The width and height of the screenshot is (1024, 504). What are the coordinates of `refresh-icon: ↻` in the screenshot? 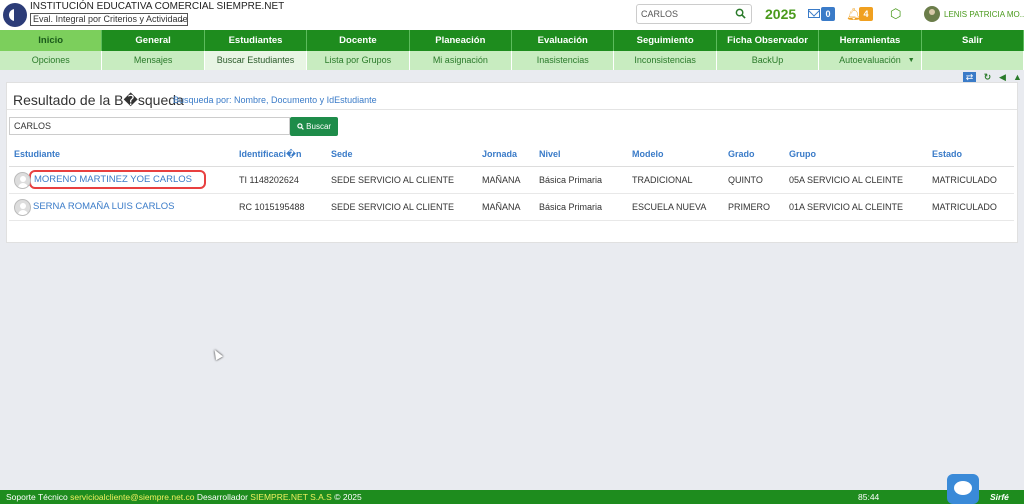 It's located at (987, 77).